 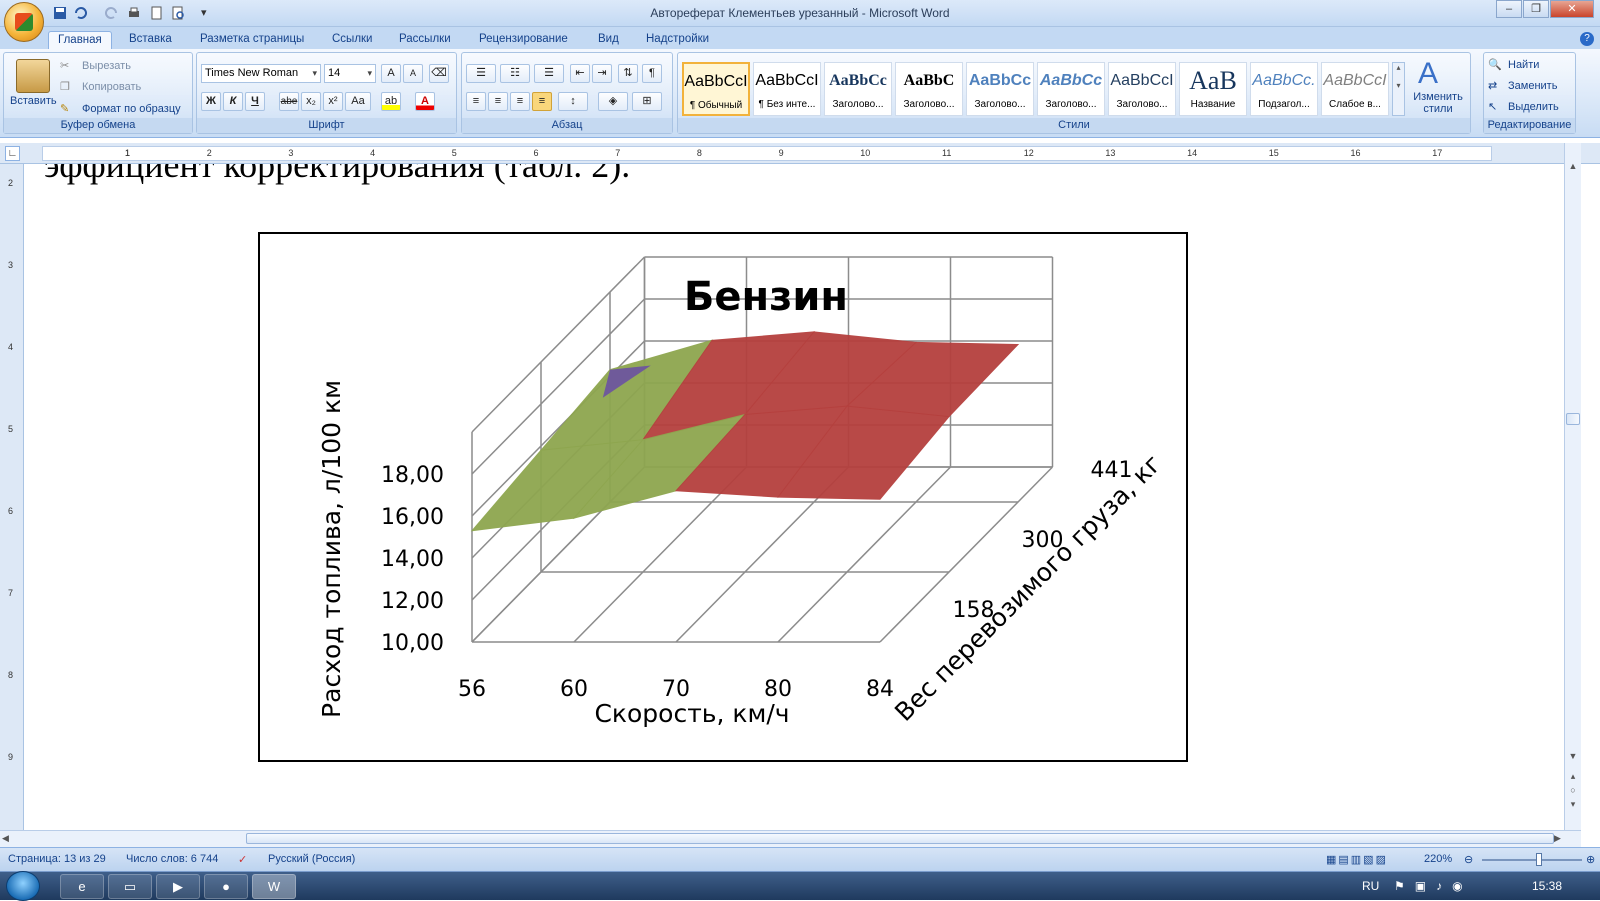 I want to click on highlight-icon: ab, so click(x=391, y=101).